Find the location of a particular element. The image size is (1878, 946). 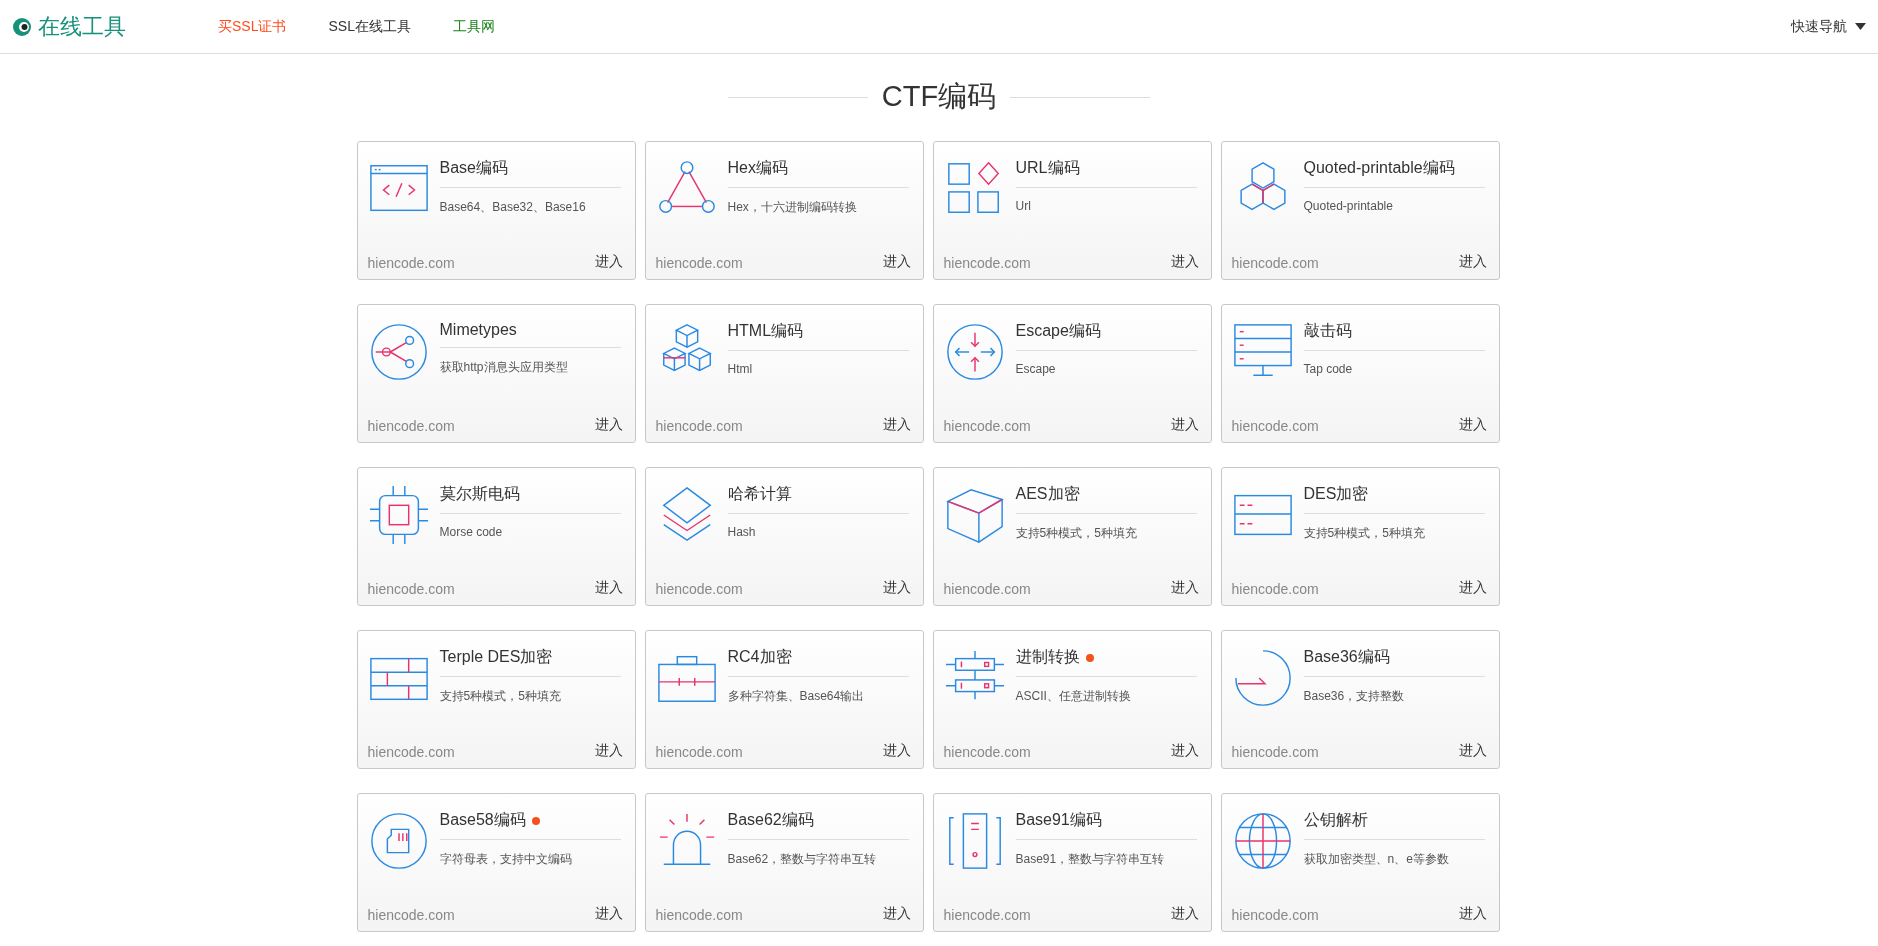

card-description: 字符母表，支持中文编码 is located at coordinates (506, 859).